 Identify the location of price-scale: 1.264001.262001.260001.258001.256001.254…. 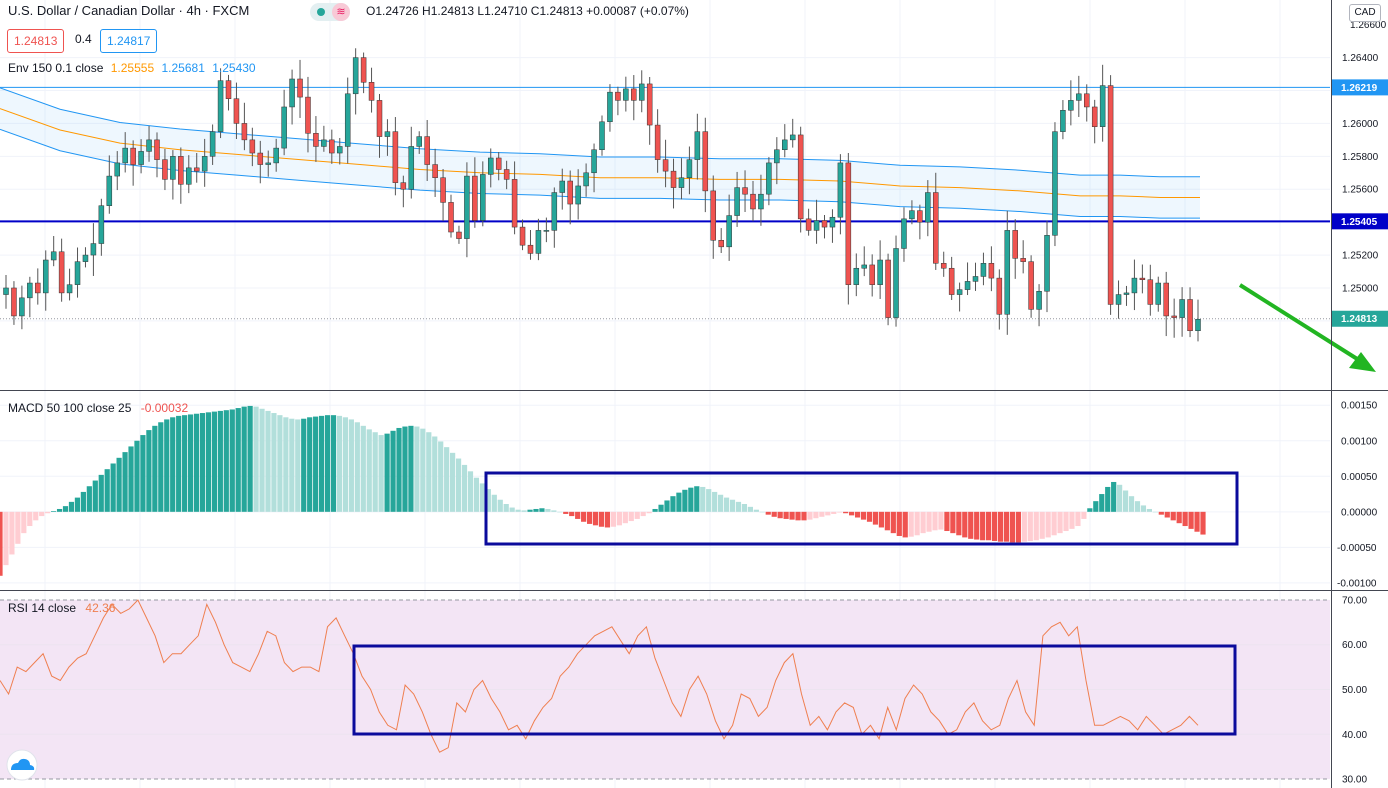
(1359, 394).